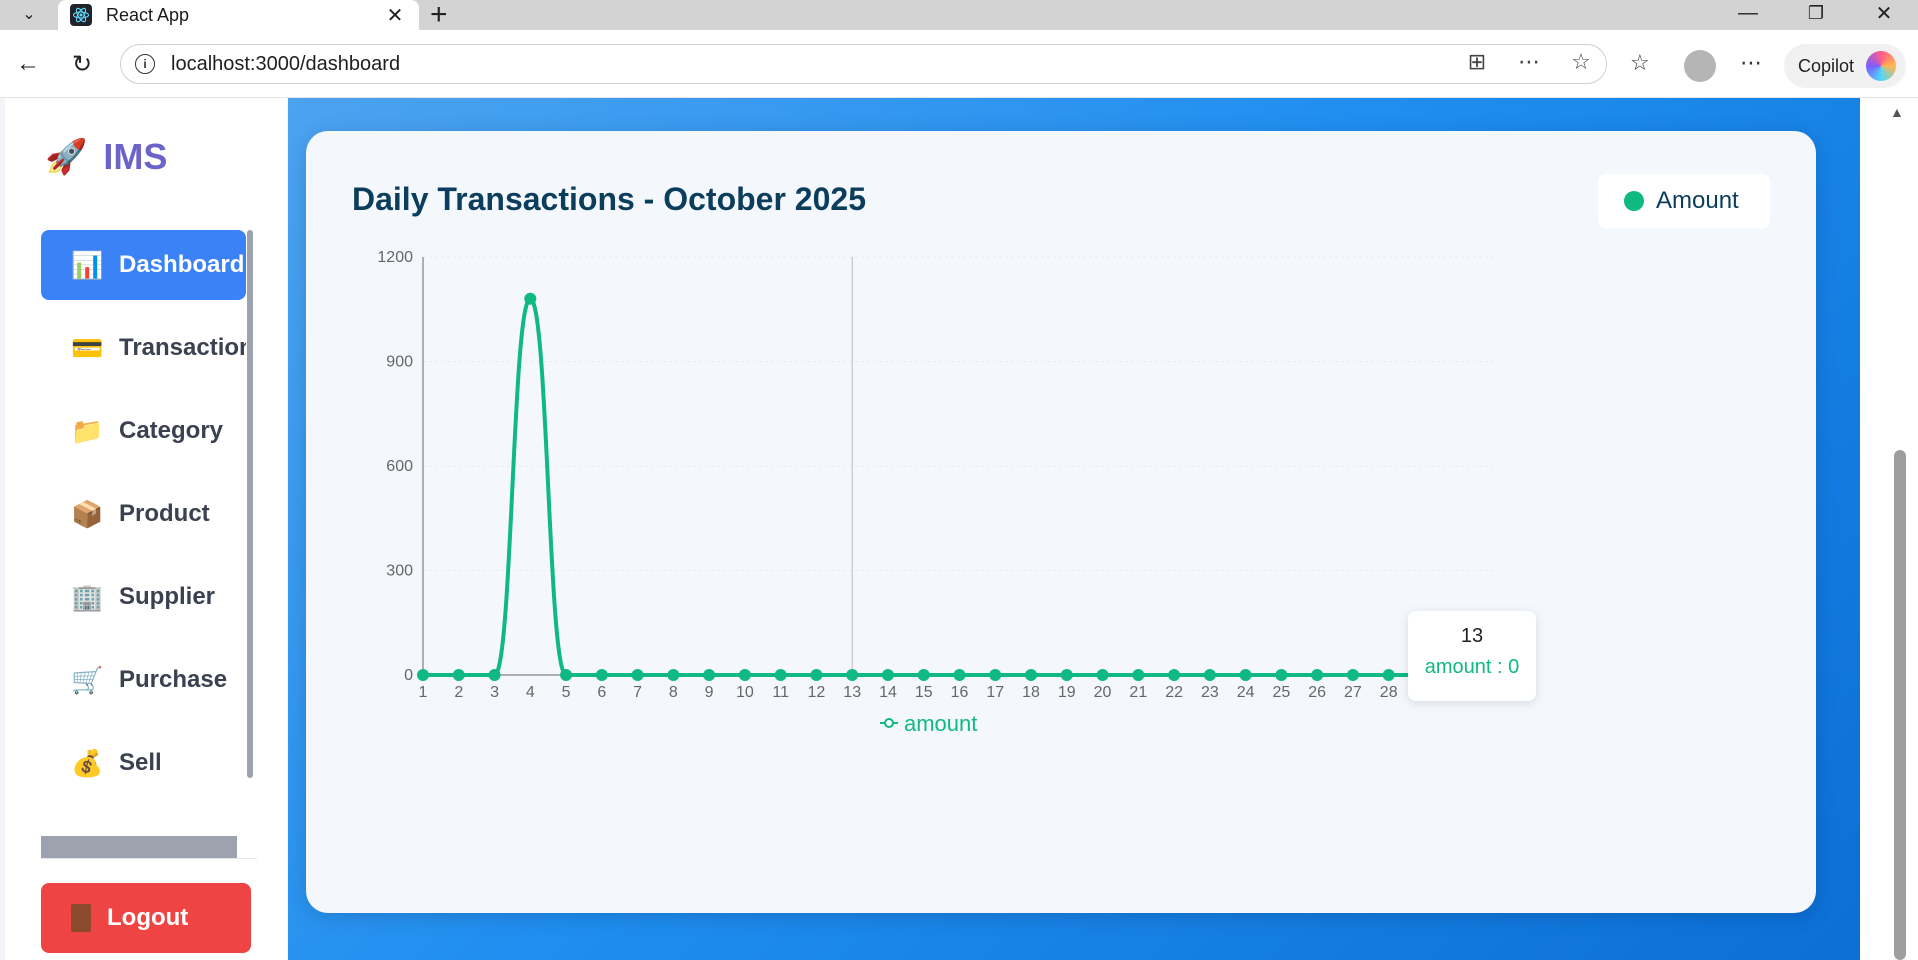  What do you see at coordinates (780, 692) in the screenshot?
I see `x-tick-label: 11` at bounding box center [780, 692].